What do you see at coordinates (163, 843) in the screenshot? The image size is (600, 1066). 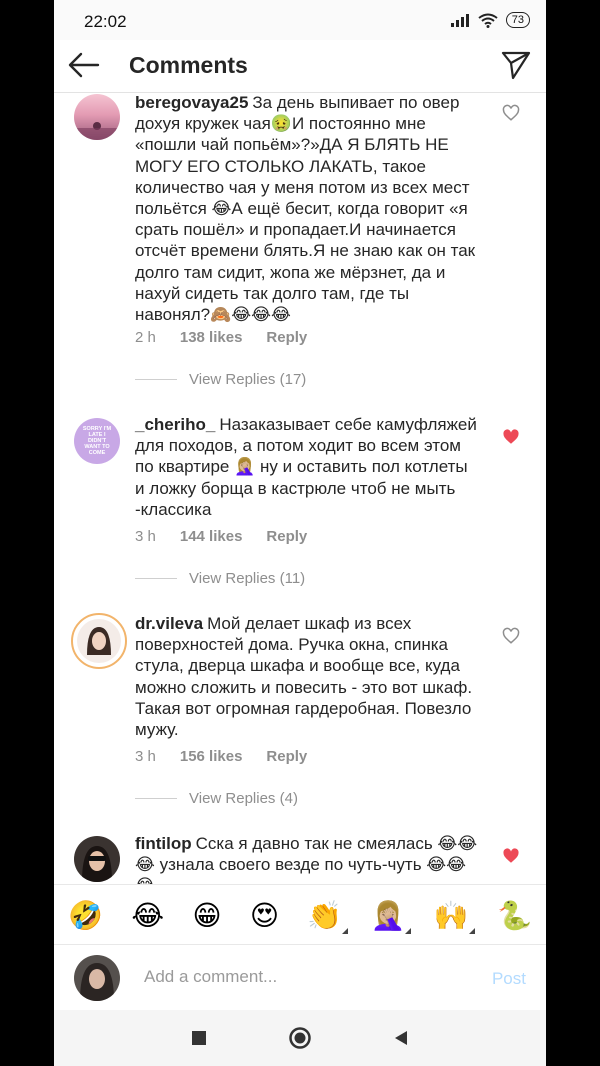 I see `comment-username: fintilop` at bounding box center [163, 843].